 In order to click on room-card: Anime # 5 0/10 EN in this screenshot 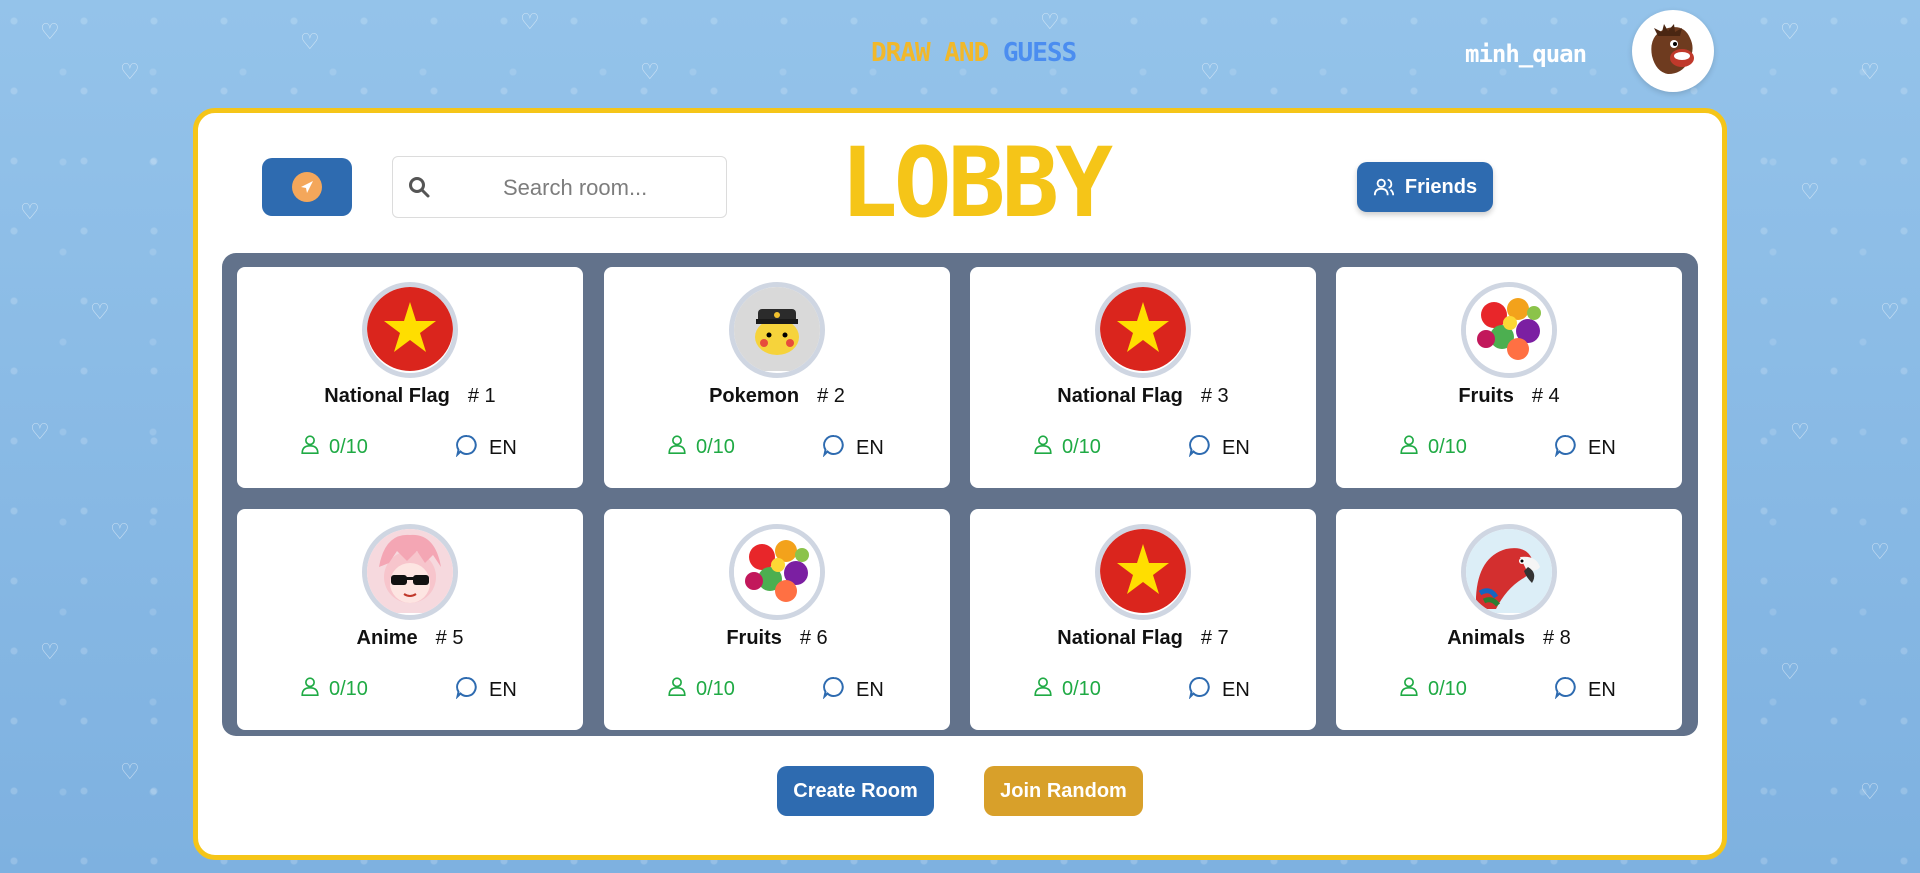, I will do `click(410, 619)`.